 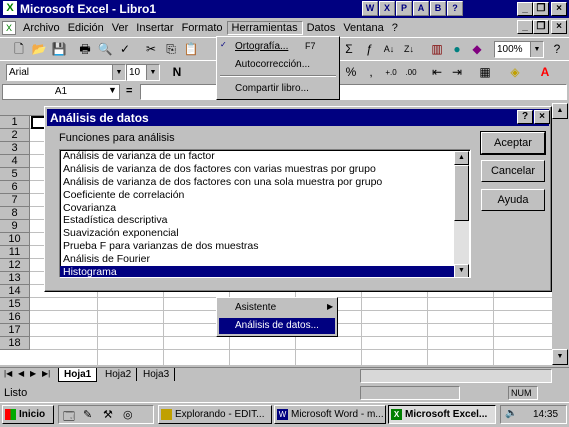 What do you see at coordinates (15, 135) in the screenshot?
I see `row-header: 2` at bounding box center [15, 135].